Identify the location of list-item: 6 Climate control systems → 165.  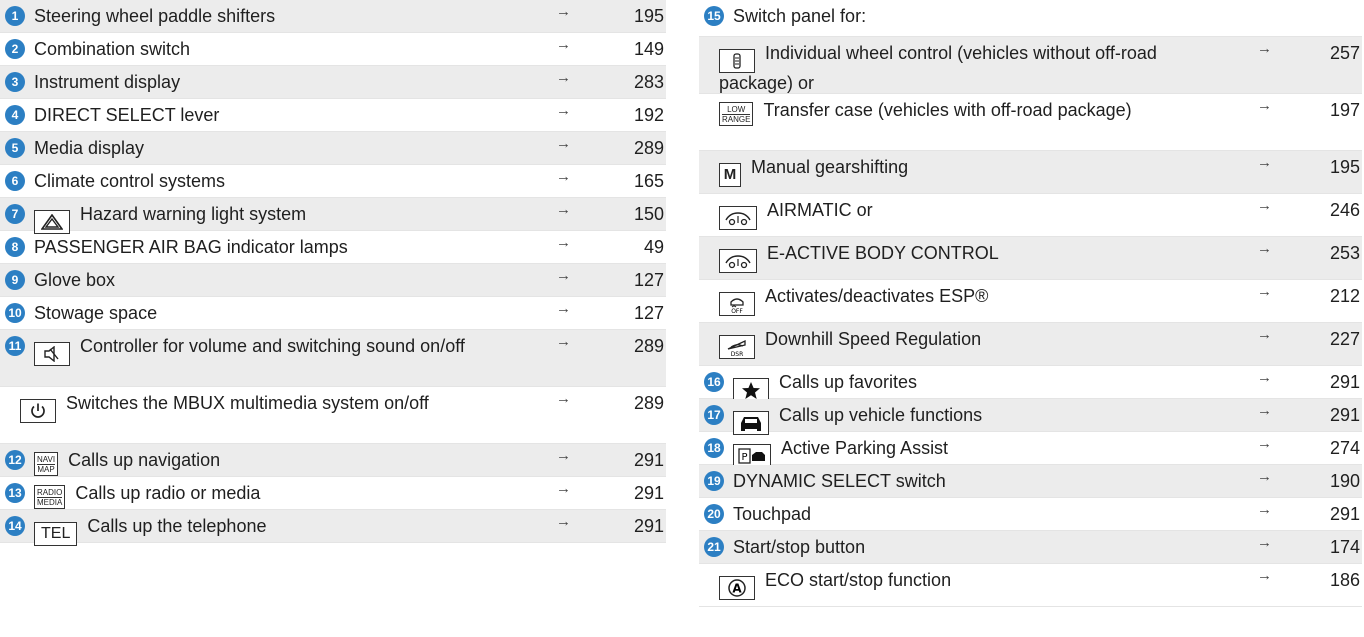
(333, 181).